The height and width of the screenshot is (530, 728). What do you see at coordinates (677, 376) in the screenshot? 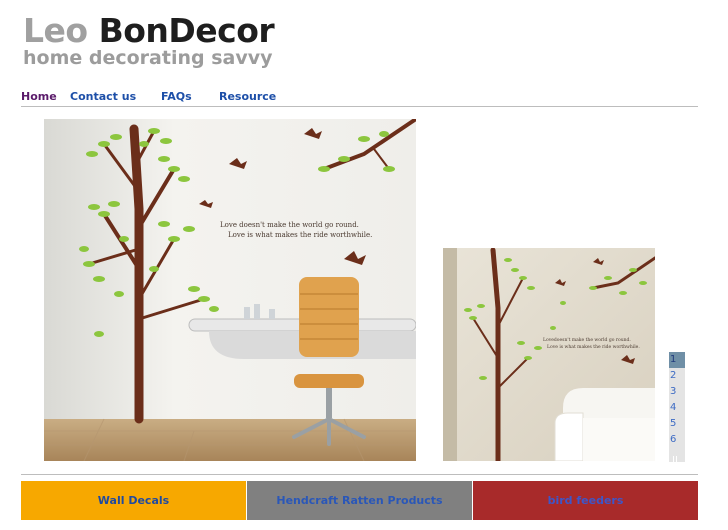
I see `slider-page-2: 2` at bounding box center [677, 376].